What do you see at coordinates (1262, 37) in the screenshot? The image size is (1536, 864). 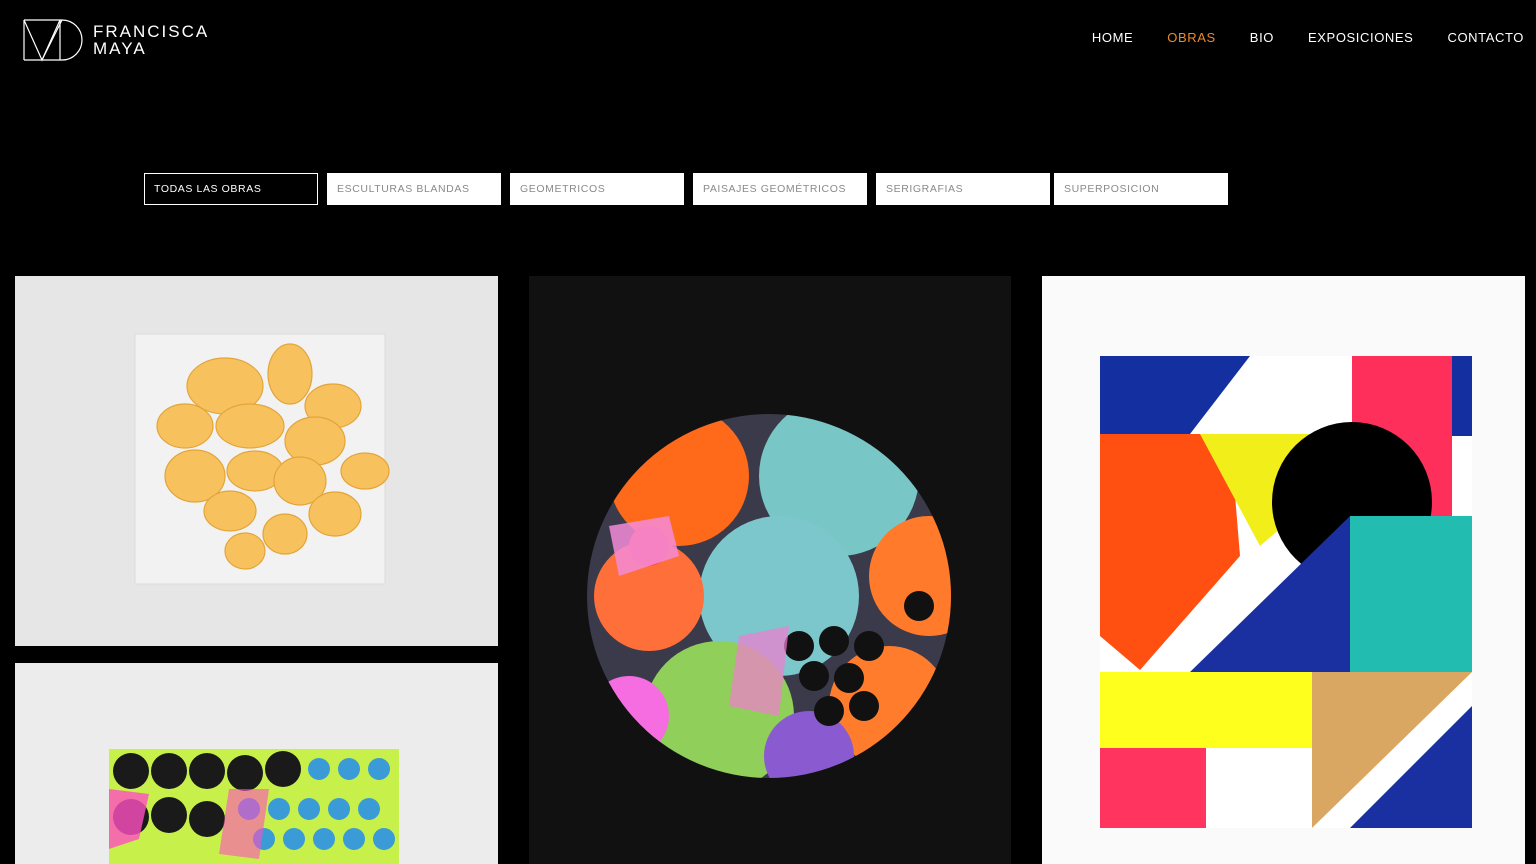 I see `nav-bio: BIO` at bounding box center [1262, 37].